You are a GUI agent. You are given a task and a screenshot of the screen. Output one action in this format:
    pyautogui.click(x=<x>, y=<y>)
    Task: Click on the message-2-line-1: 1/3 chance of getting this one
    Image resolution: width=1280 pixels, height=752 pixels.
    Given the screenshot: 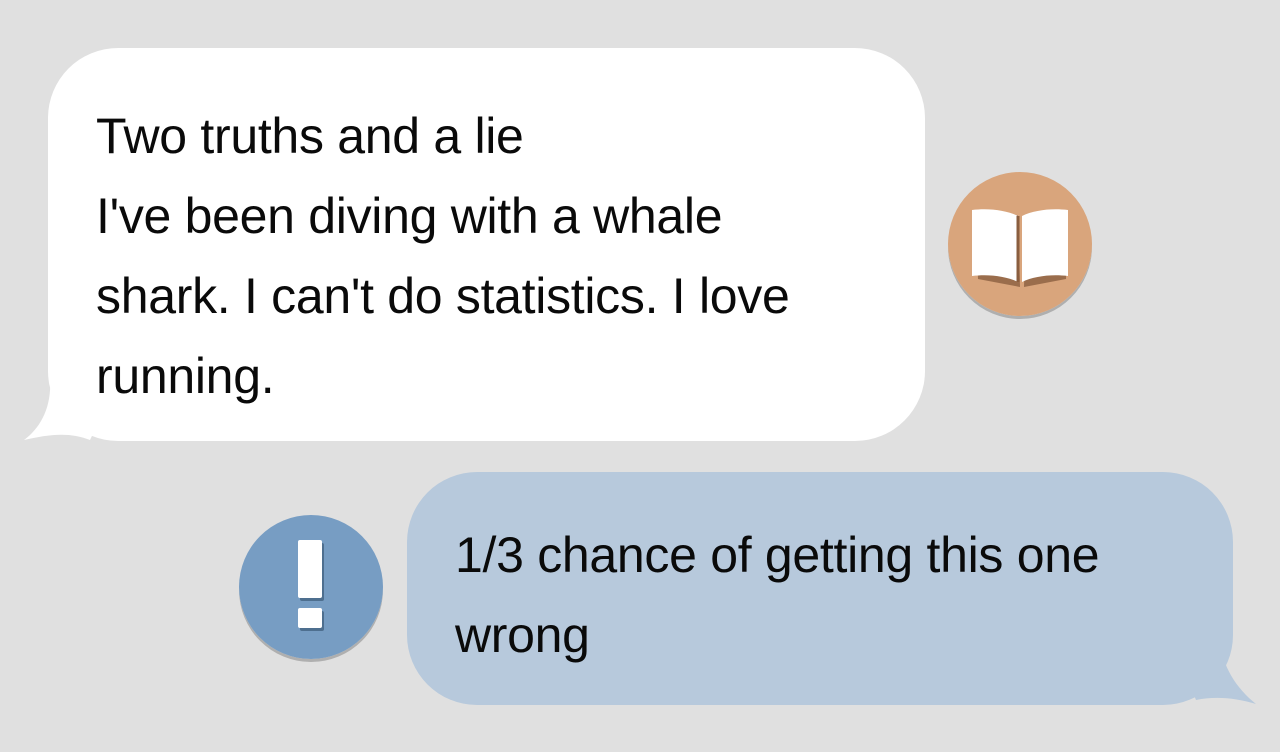 What is the action you would take?
    pyautogui.click(x=777, y=555)
    